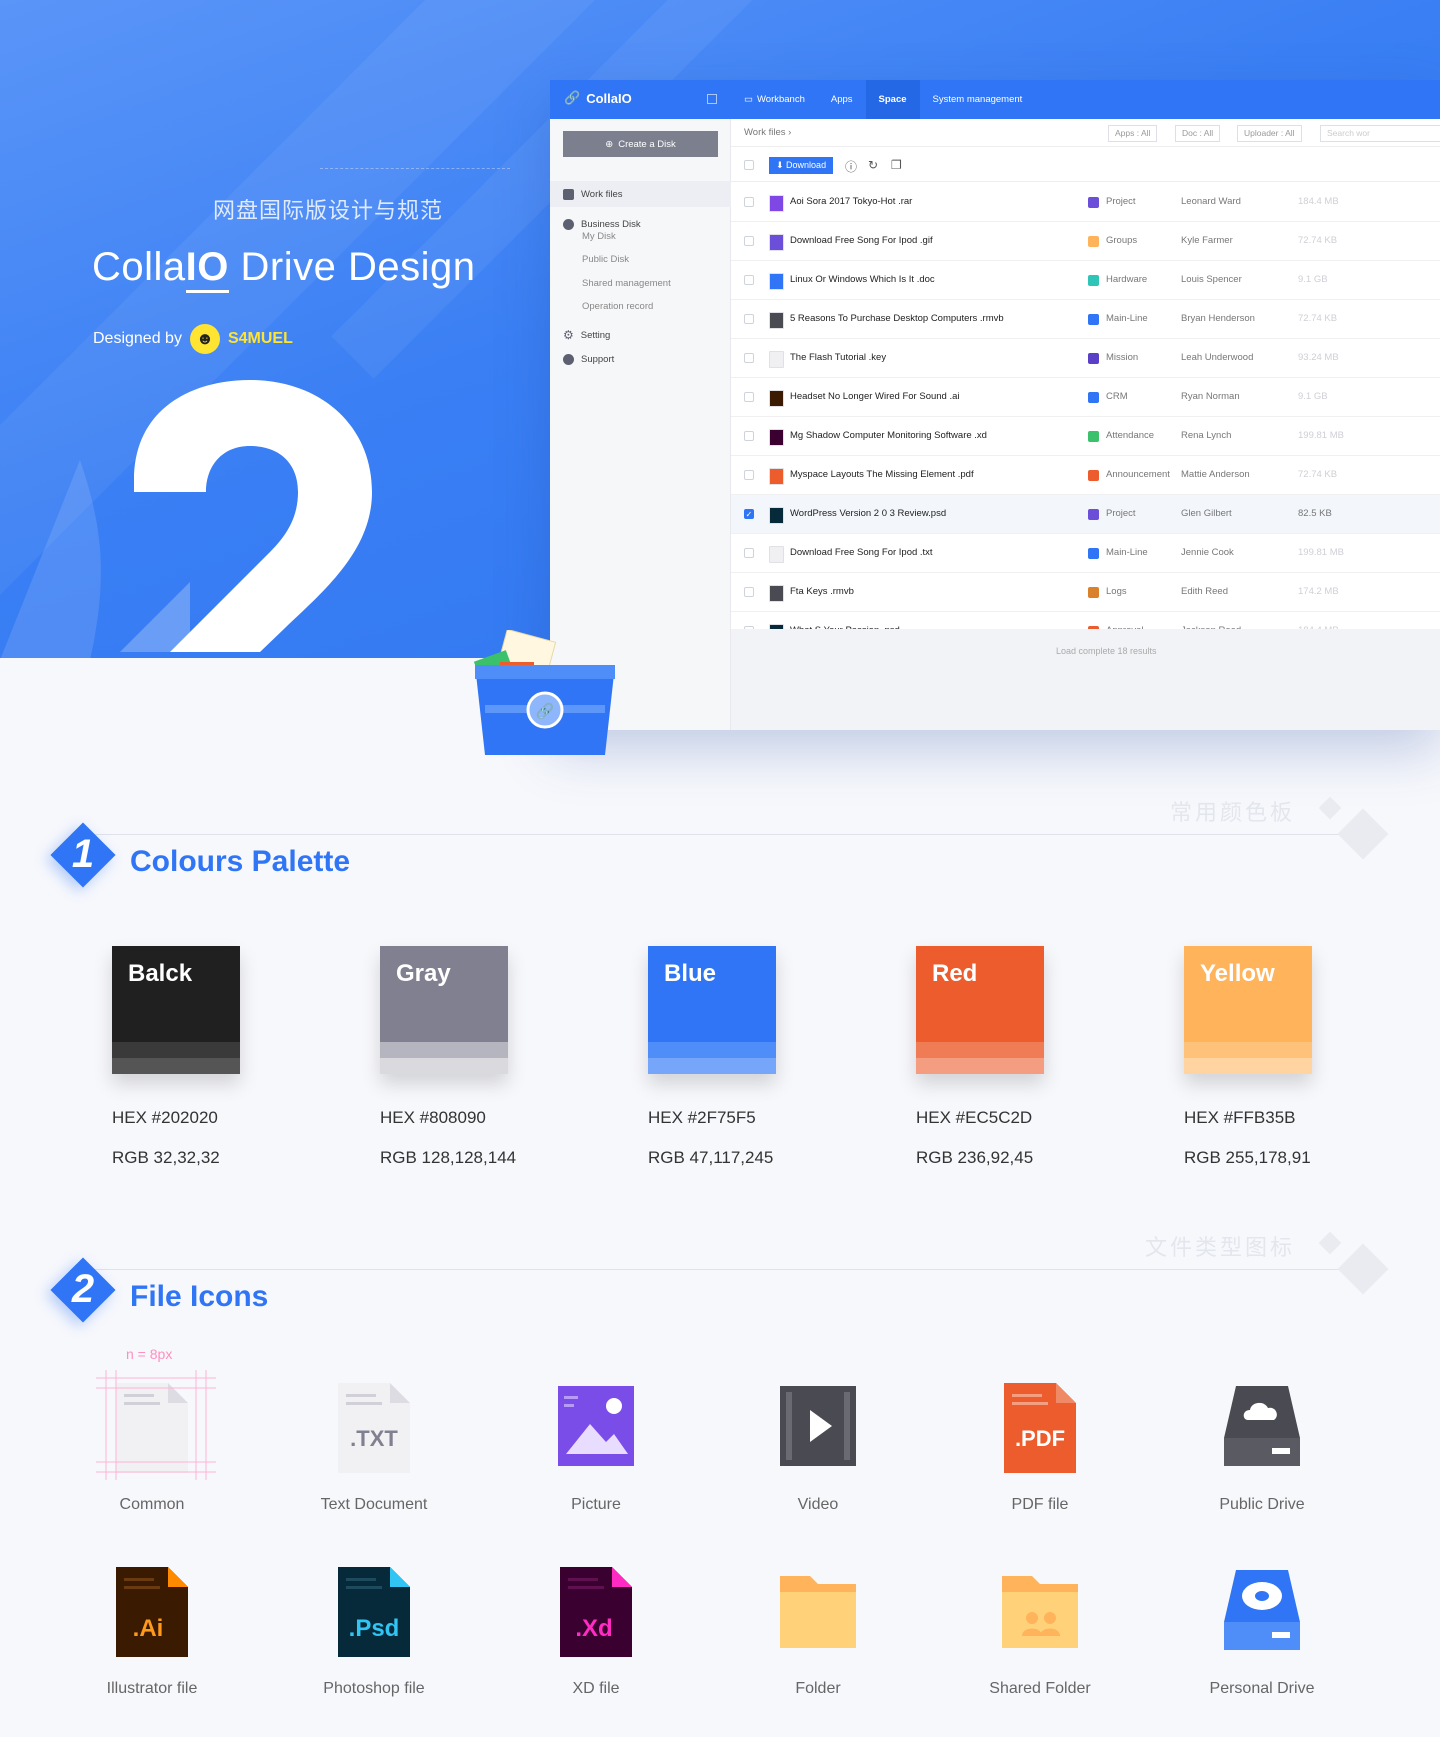  What do you see at coordinates (892, 99) in the screenshot?
I see `nav-tab-space: Space` at bounding box center [892, 99].